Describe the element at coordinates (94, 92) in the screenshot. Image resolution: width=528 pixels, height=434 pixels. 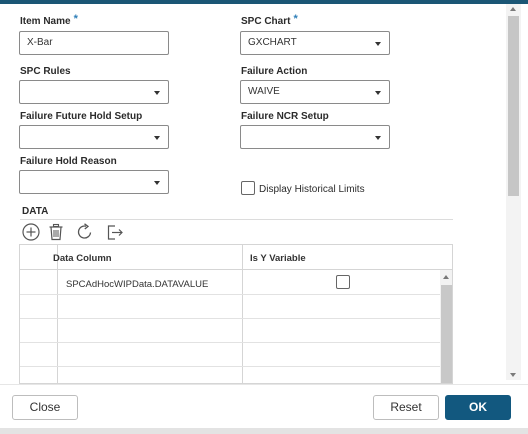
I see `spc-rules-select` at that location.